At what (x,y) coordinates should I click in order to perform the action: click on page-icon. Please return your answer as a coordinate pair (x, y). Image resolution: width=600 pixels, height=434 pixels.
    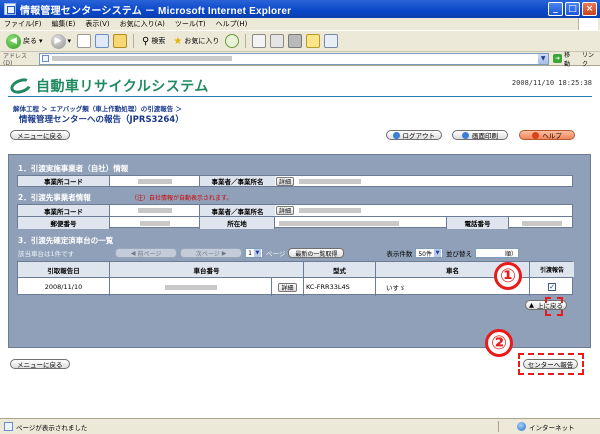
    Looking at the image, I should click on (46, 58).